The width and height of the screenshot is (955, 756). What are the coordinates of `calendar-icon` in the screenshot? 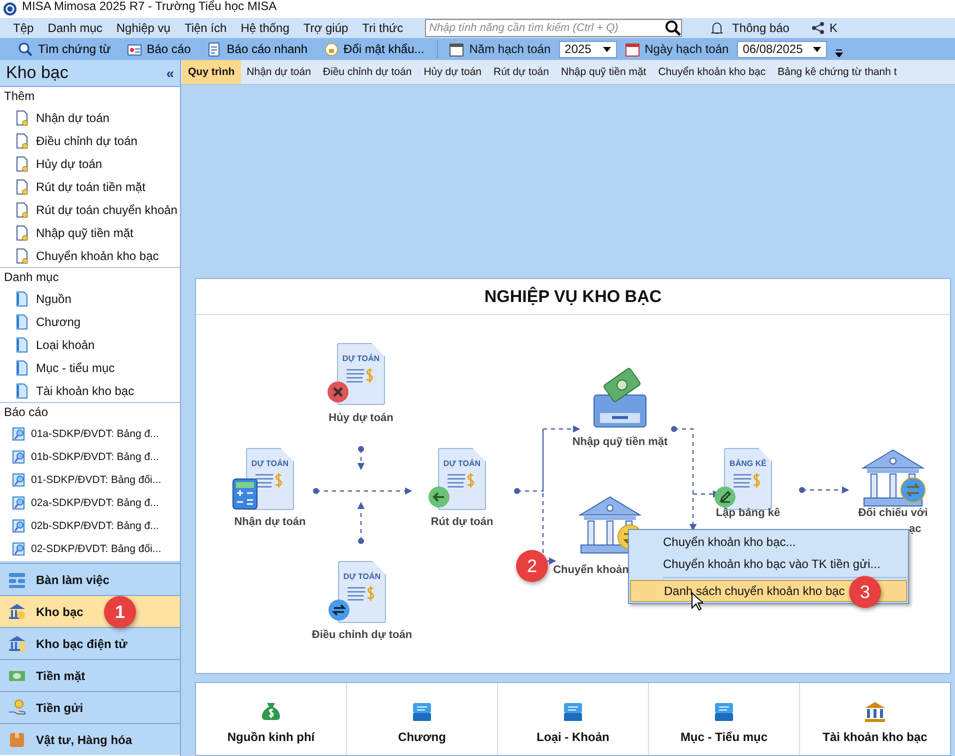 It's located at (456, 49).